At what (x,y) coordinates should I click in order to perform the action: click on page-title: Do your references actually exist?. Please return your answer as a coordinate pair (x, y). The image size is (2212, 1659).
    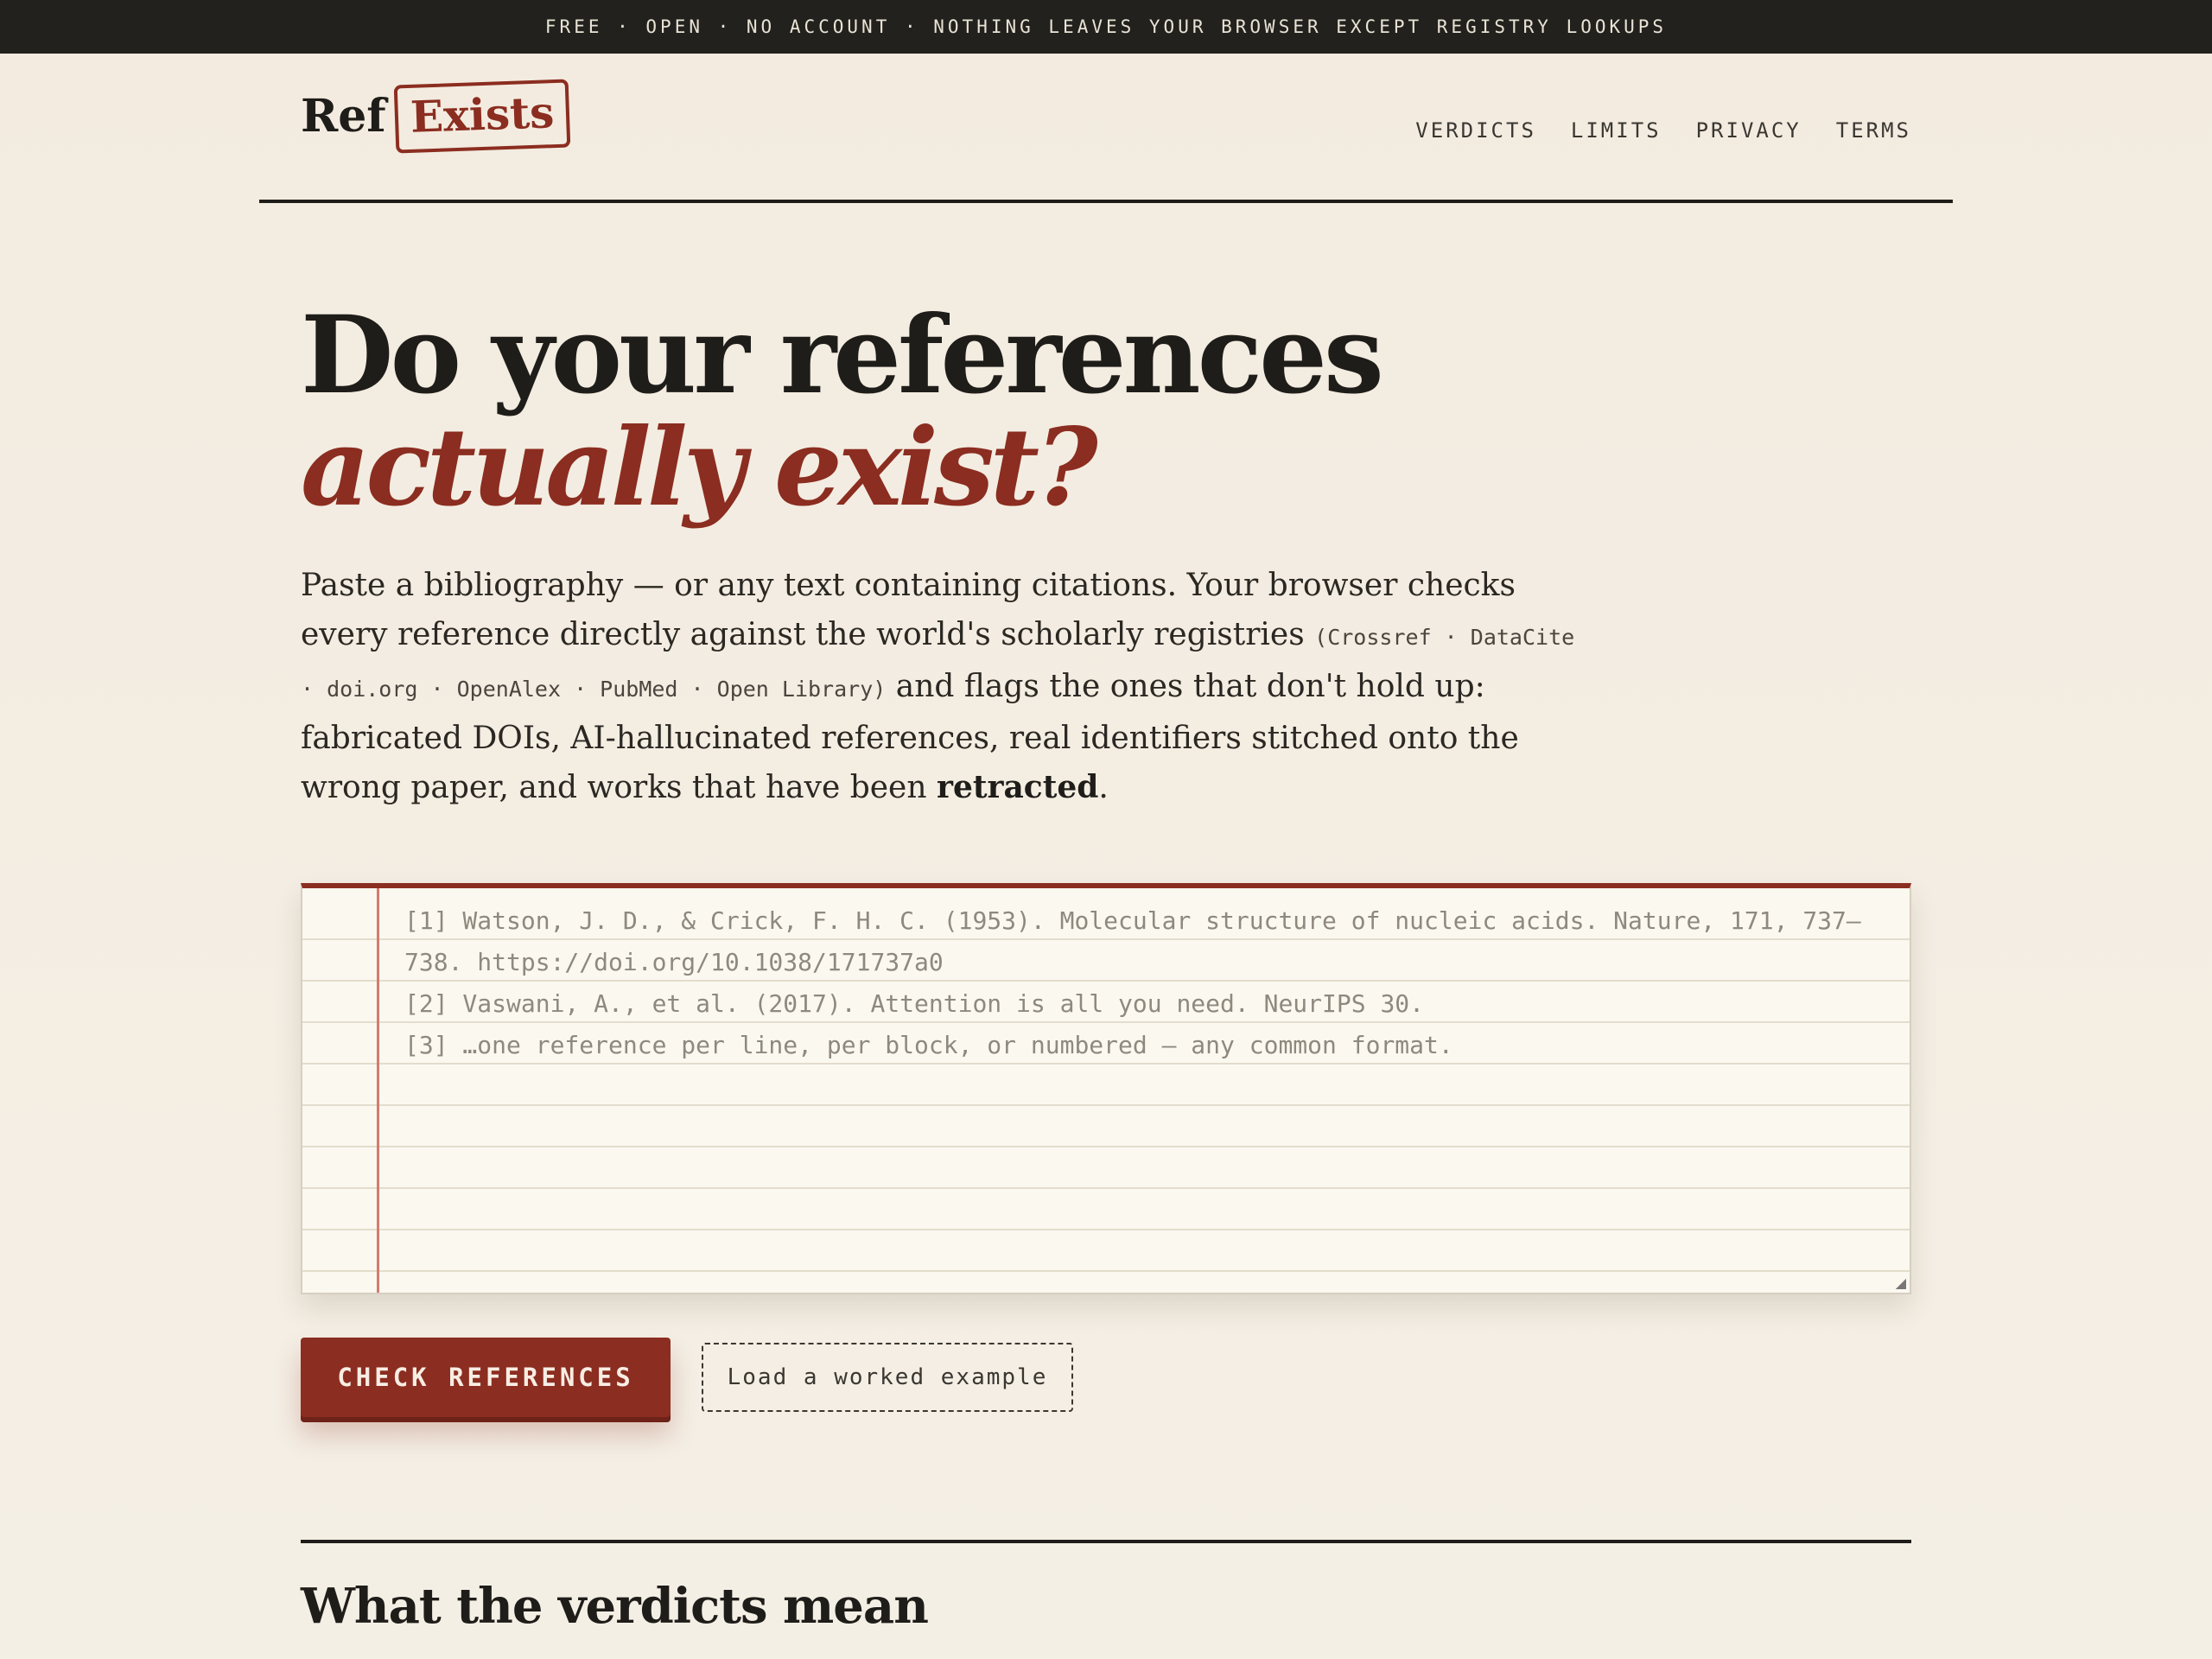
    Looking at the image, I should click on (1106, 412).